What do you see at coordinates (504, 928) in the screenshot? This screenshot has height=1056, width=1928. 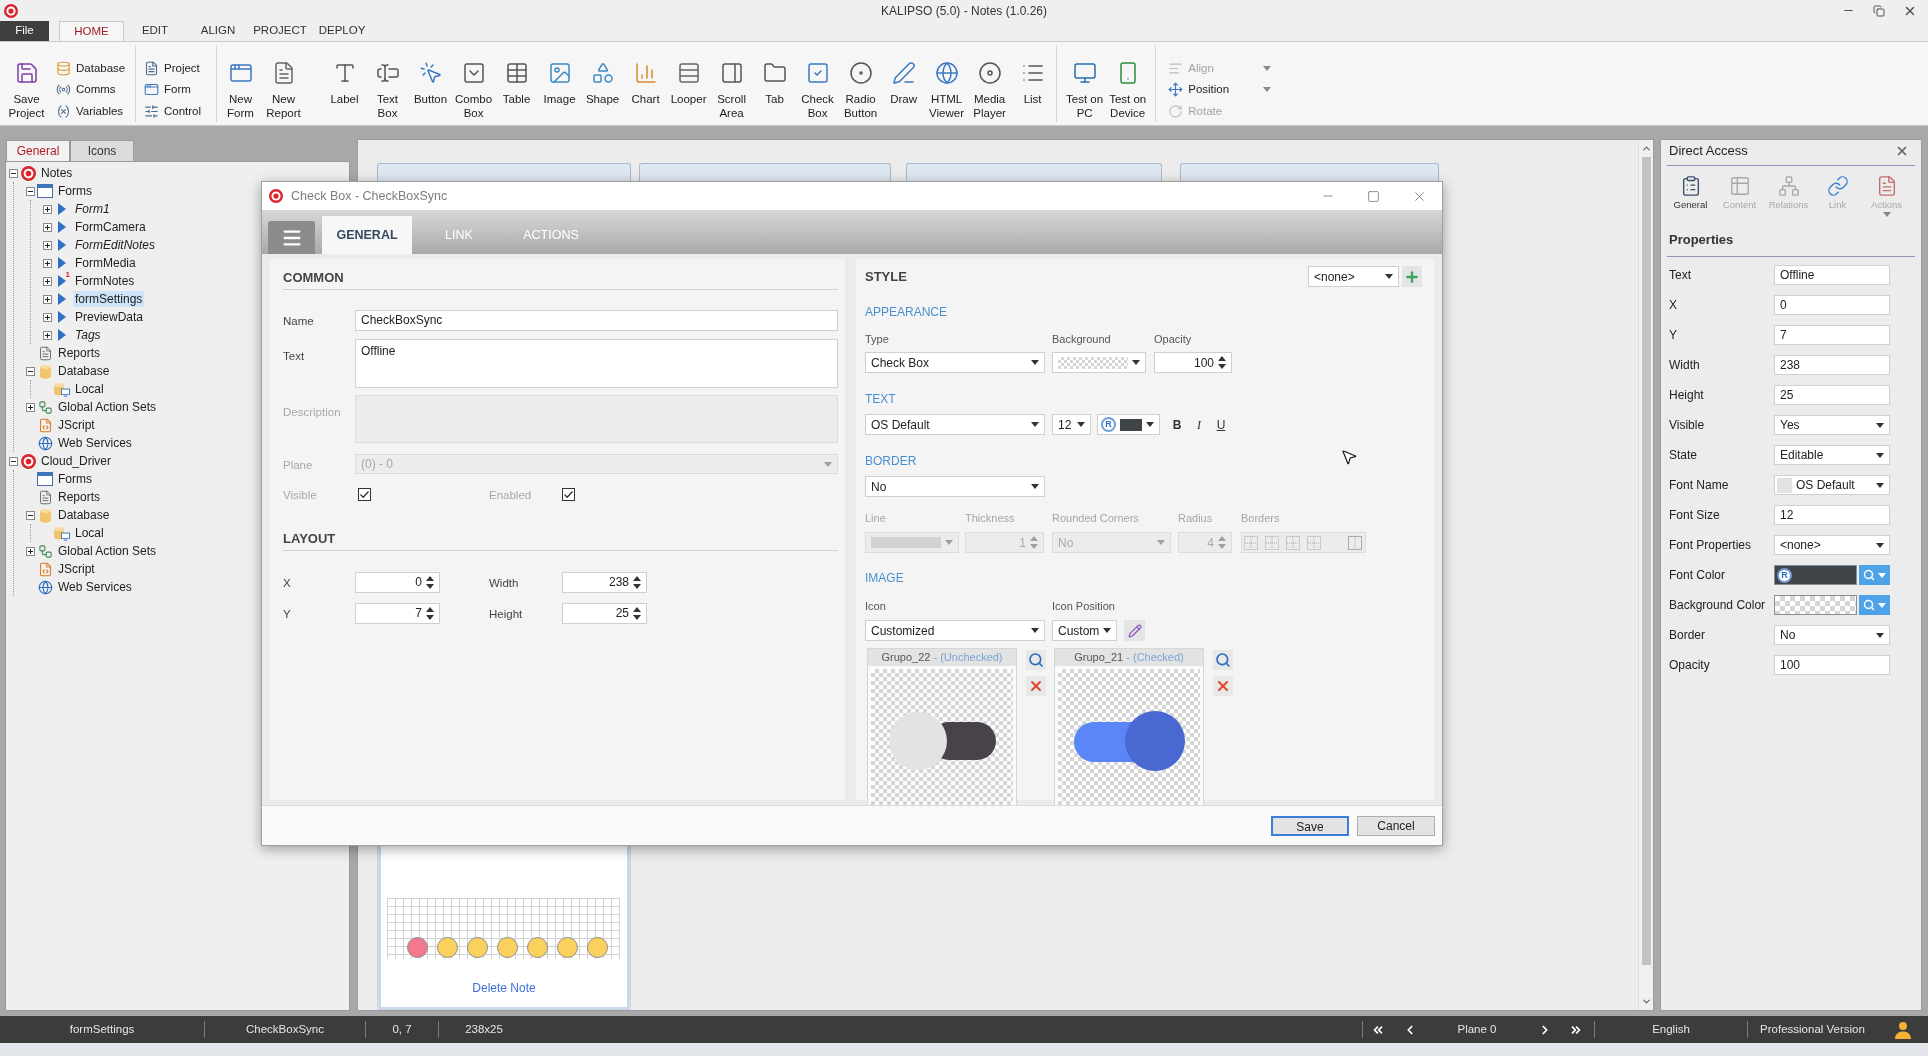 I see `form-window: Delete Note` at bounding box center [504, 928].